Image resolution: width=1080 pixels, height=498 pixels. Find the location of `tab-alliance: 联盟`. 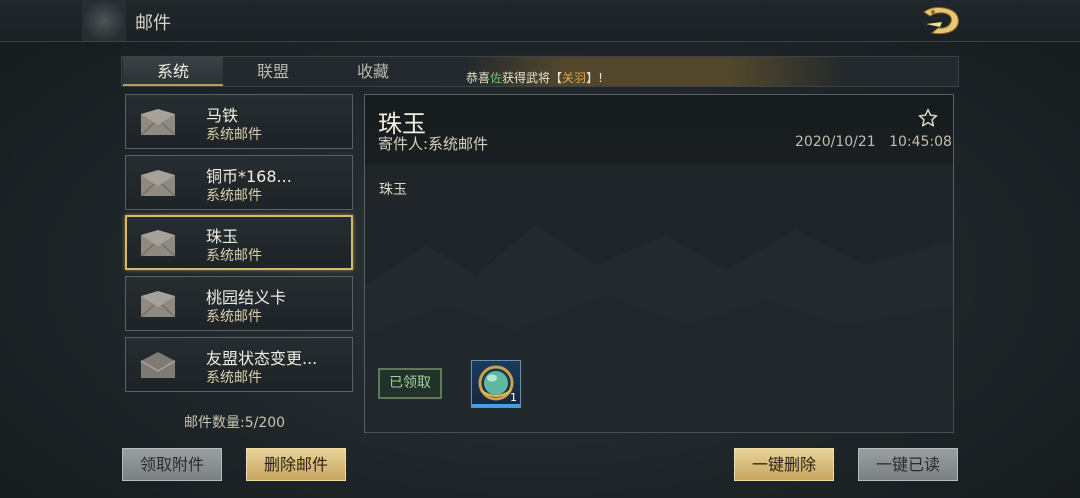

tab-alliance: 联盟 is located at coordinates (273, 71).